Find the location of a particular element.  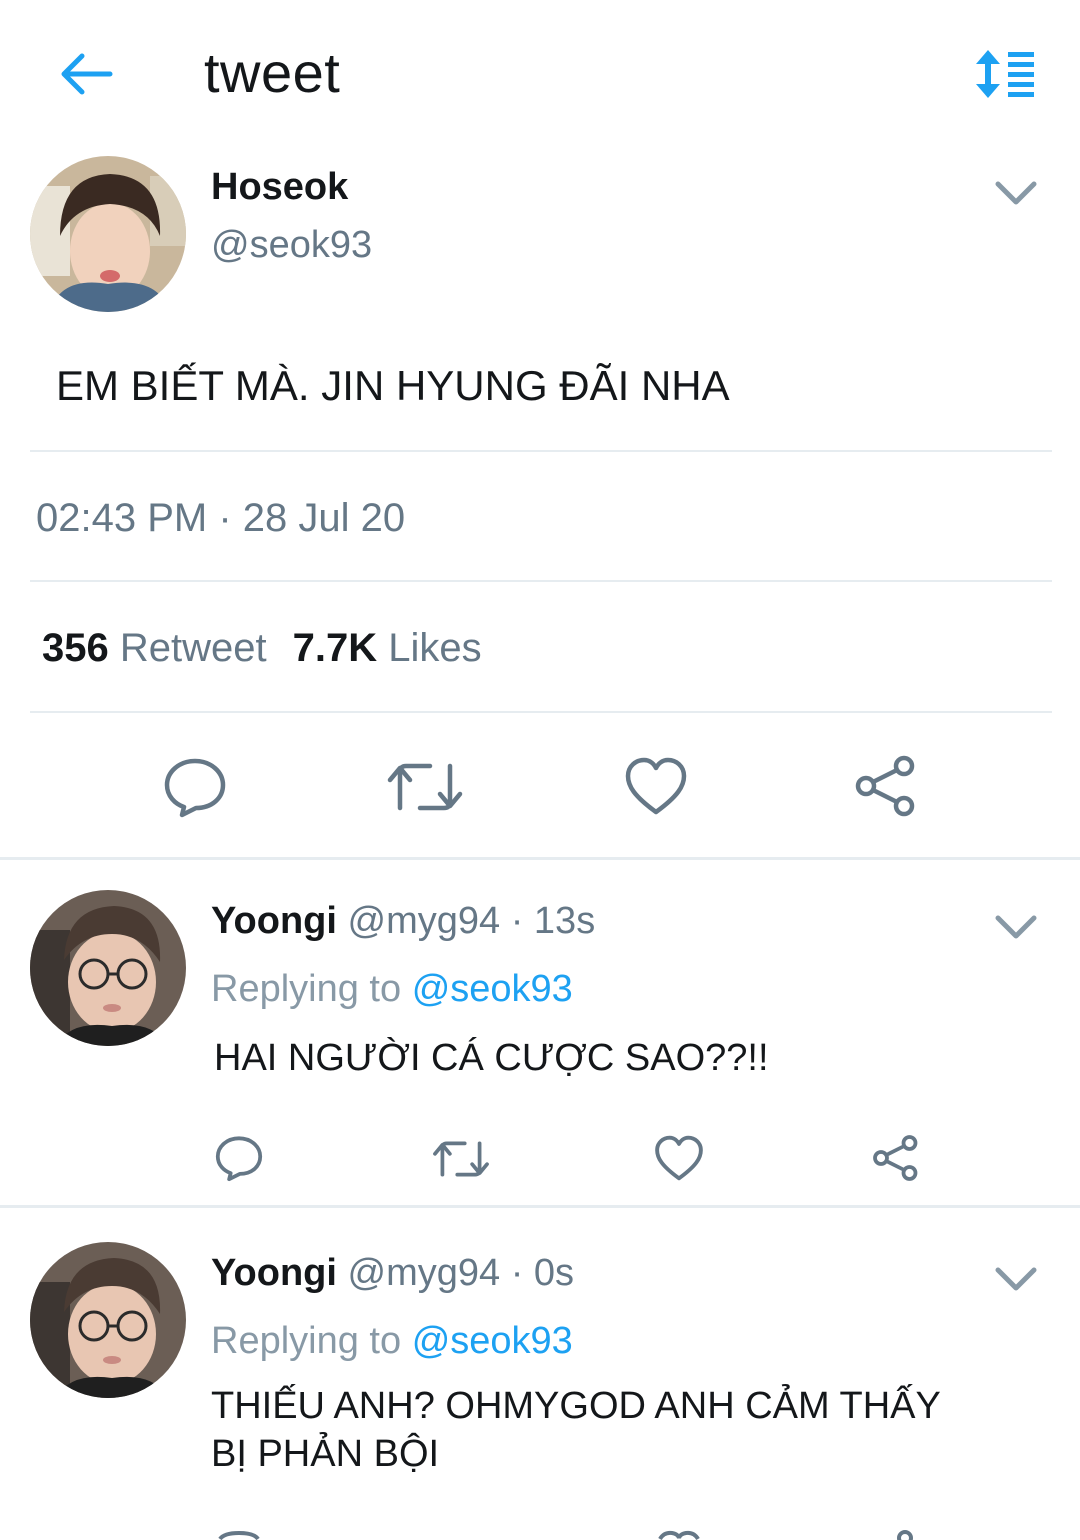

retweet-count: 356 is located at coordinates (75, 648).